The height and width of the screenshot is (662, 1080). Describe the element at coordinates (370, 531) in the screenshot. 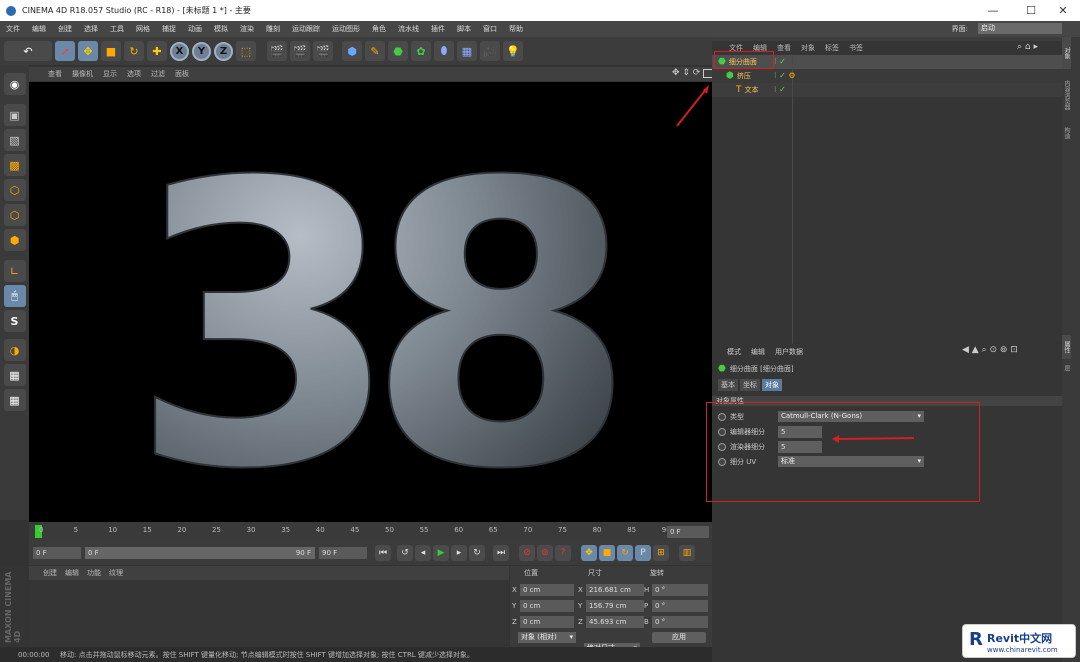

I see `timeline: 051015202530354045505560657075808590 0 F` at that location.